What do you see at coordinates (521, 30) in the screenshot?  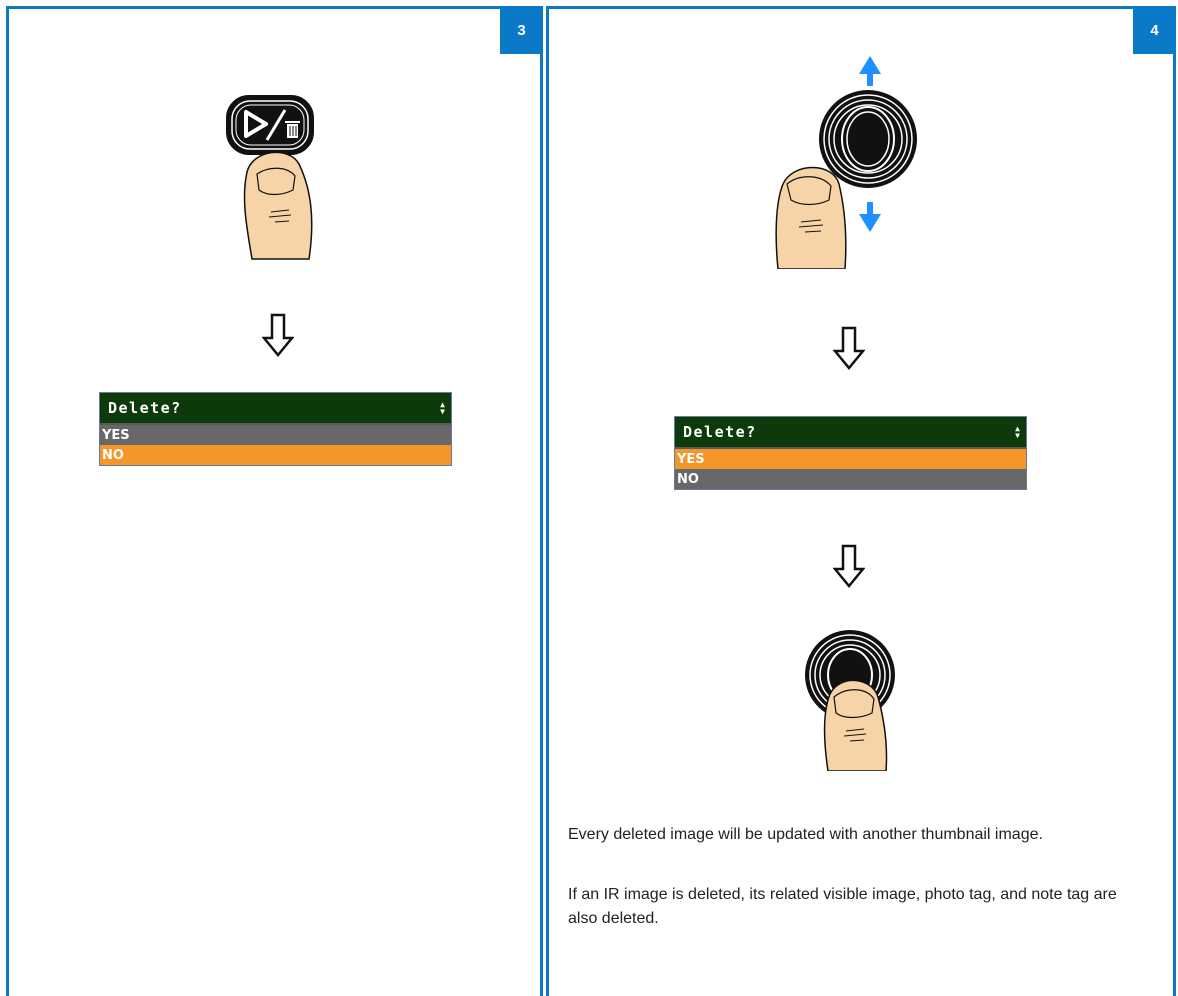 I see `step-number-badge: 3` at bounding box center [521, 30].